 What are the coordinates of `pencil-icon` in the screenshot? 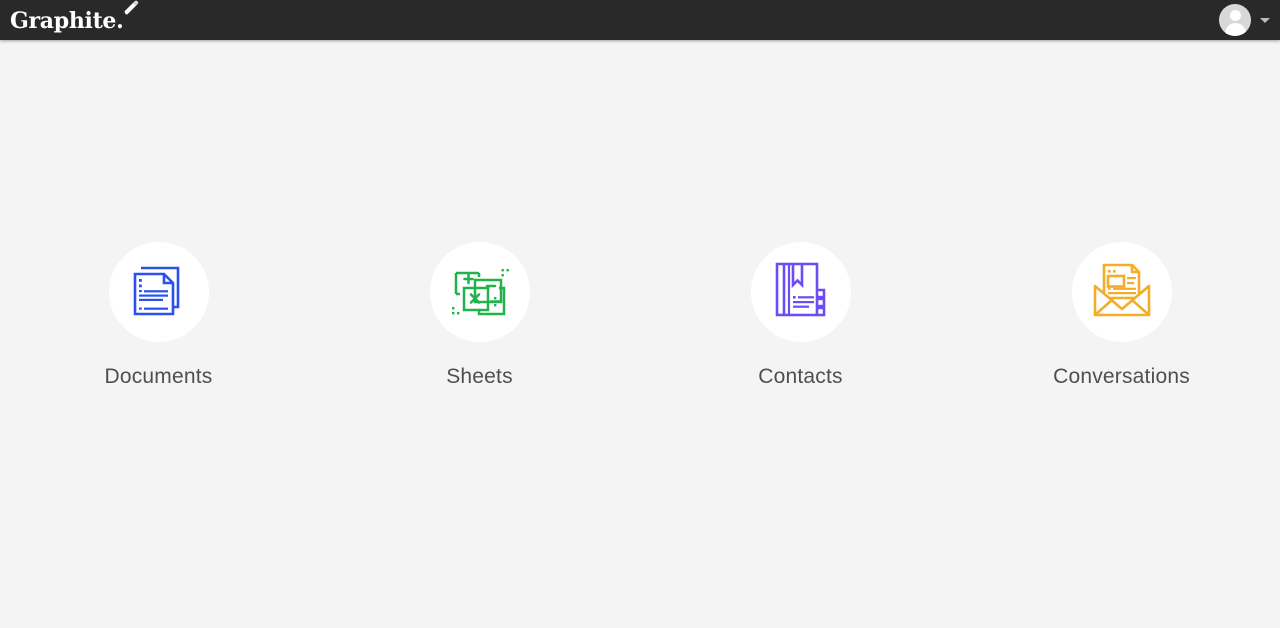 It's located at (131, 9).